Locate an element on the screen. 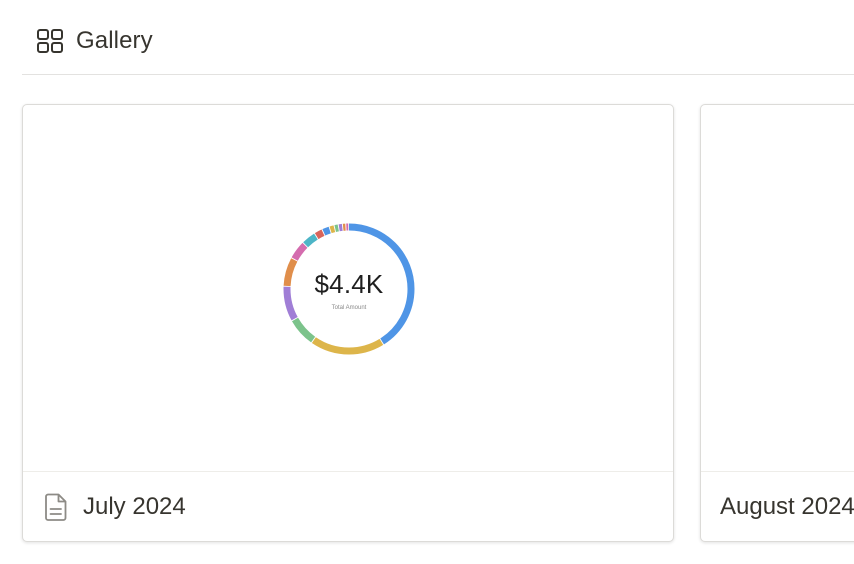 The width and height of the screenshot is (854, 564). gallery-card-august-2024: August 2024 is located at coordinates (777, 323).